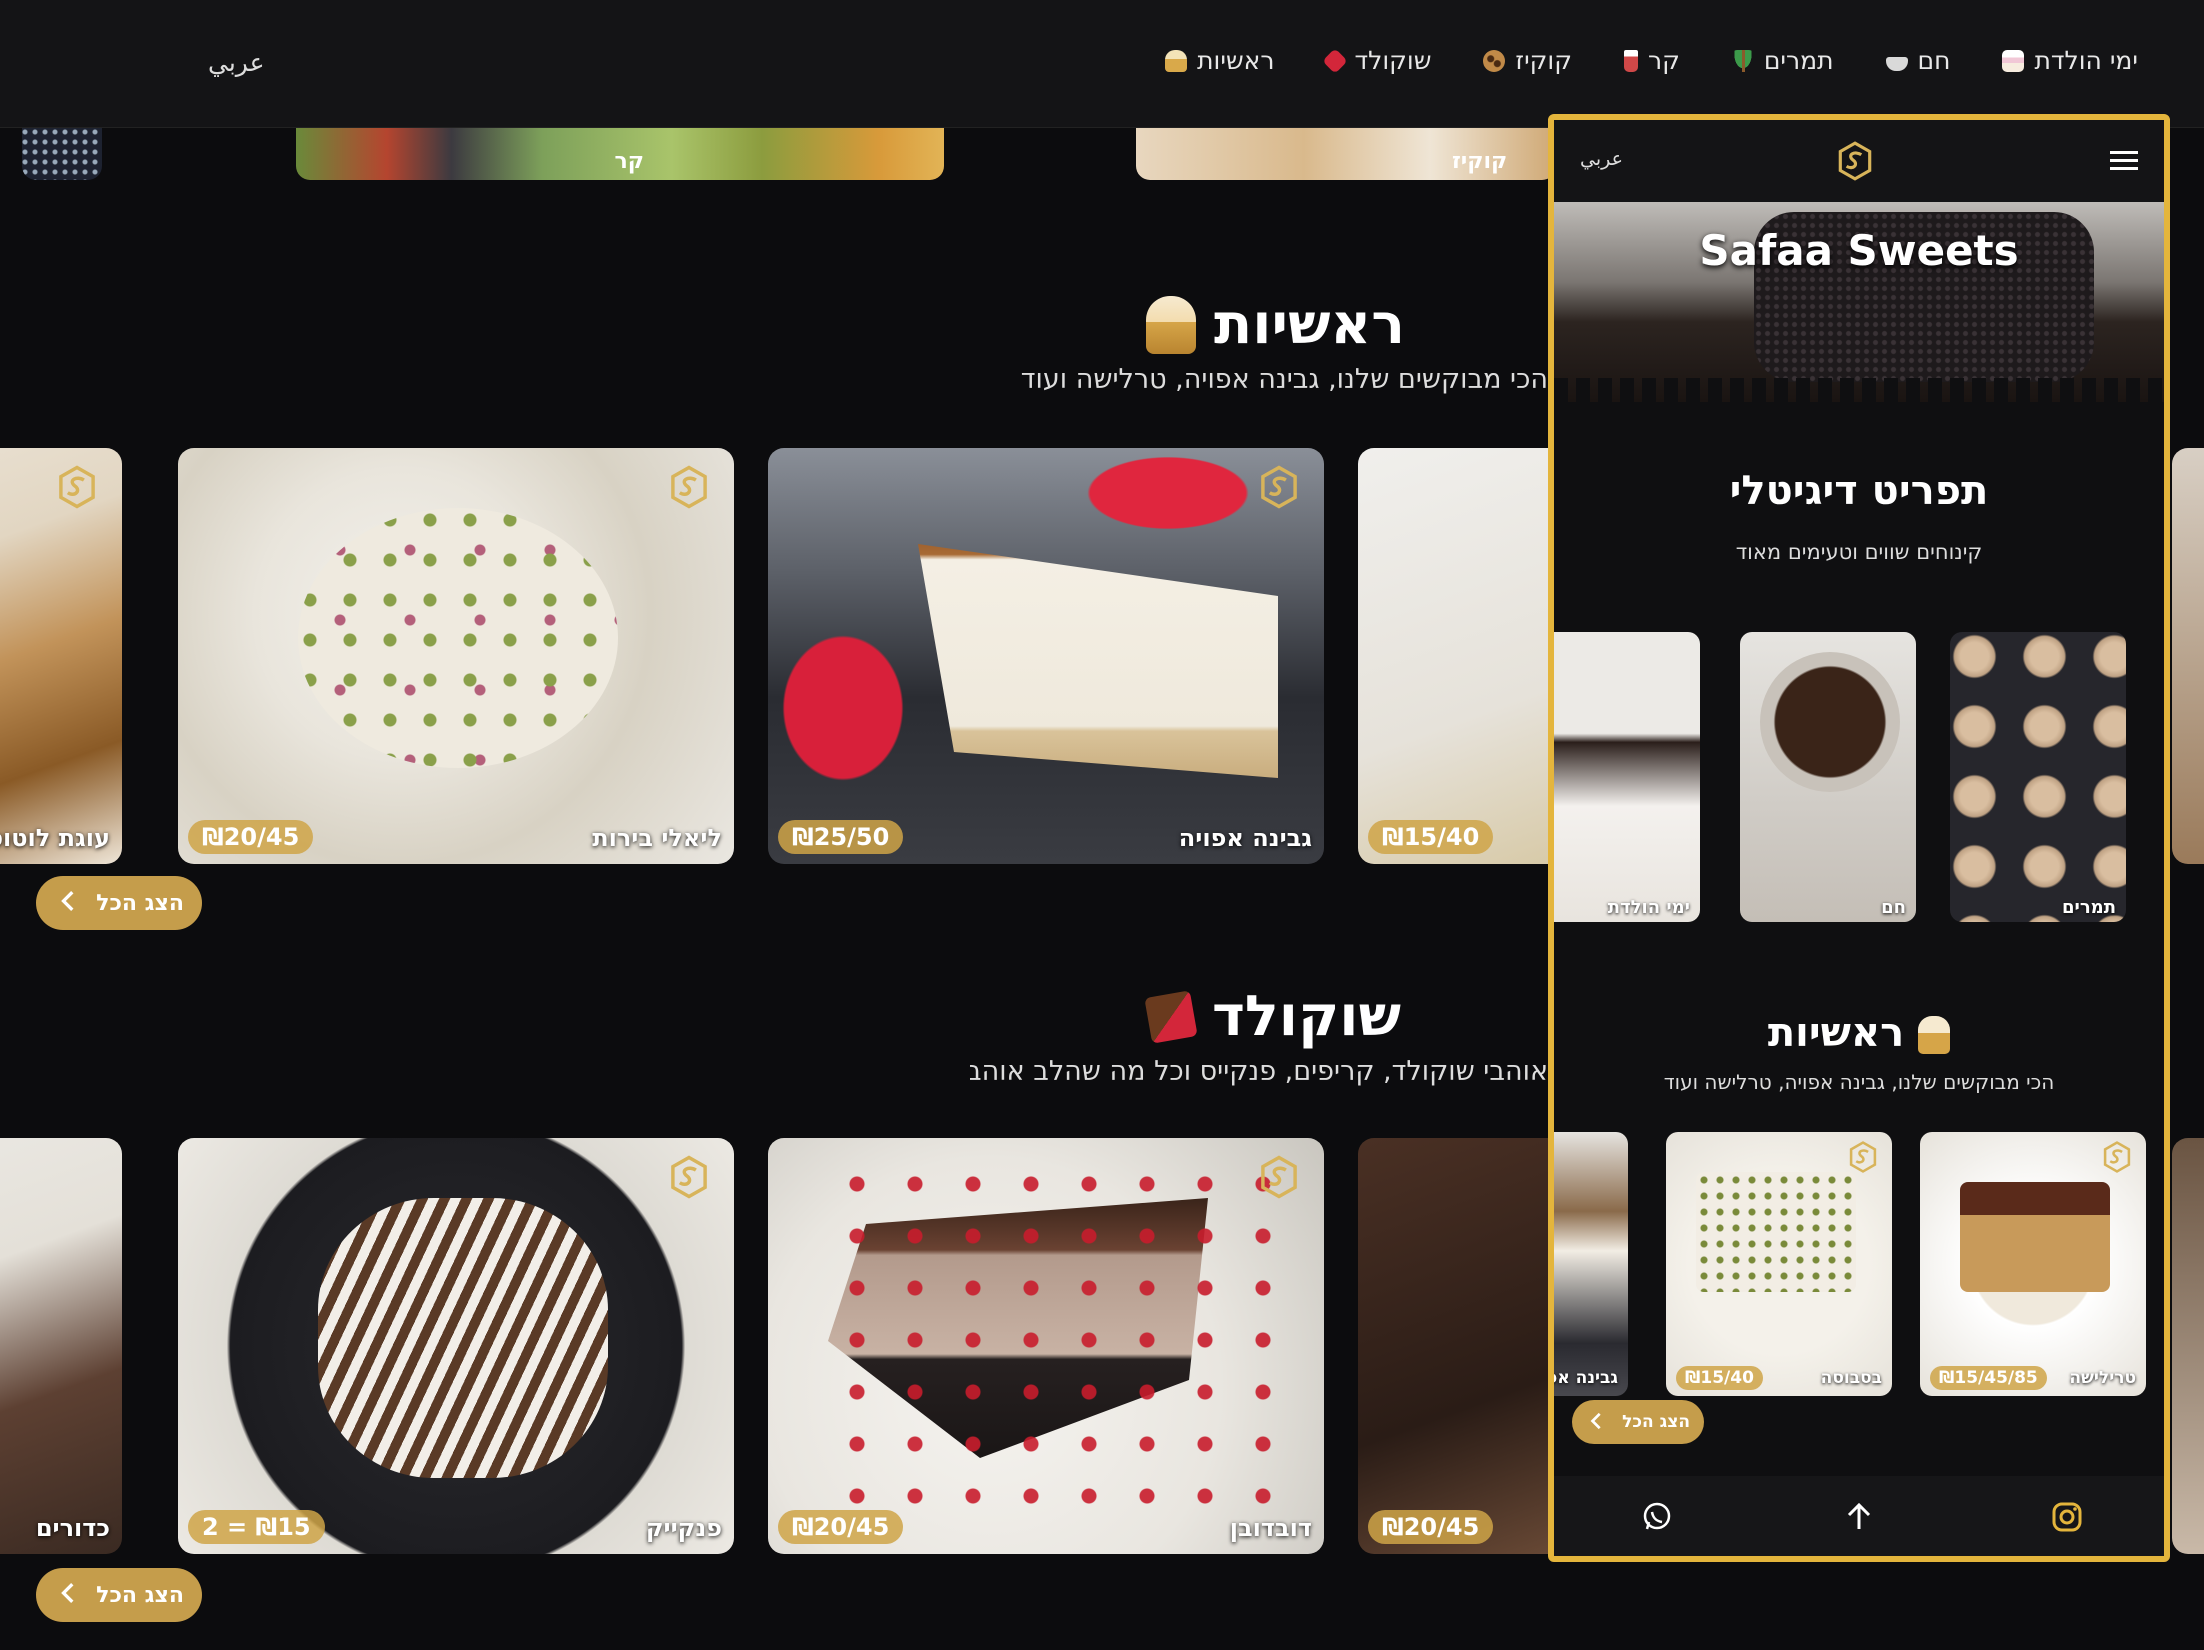  What do you see at coordinates (1588, 1264) in the screenshot?
I see `mobile-product-card: גבינה אפ` at bounding box center [1588, 1264].